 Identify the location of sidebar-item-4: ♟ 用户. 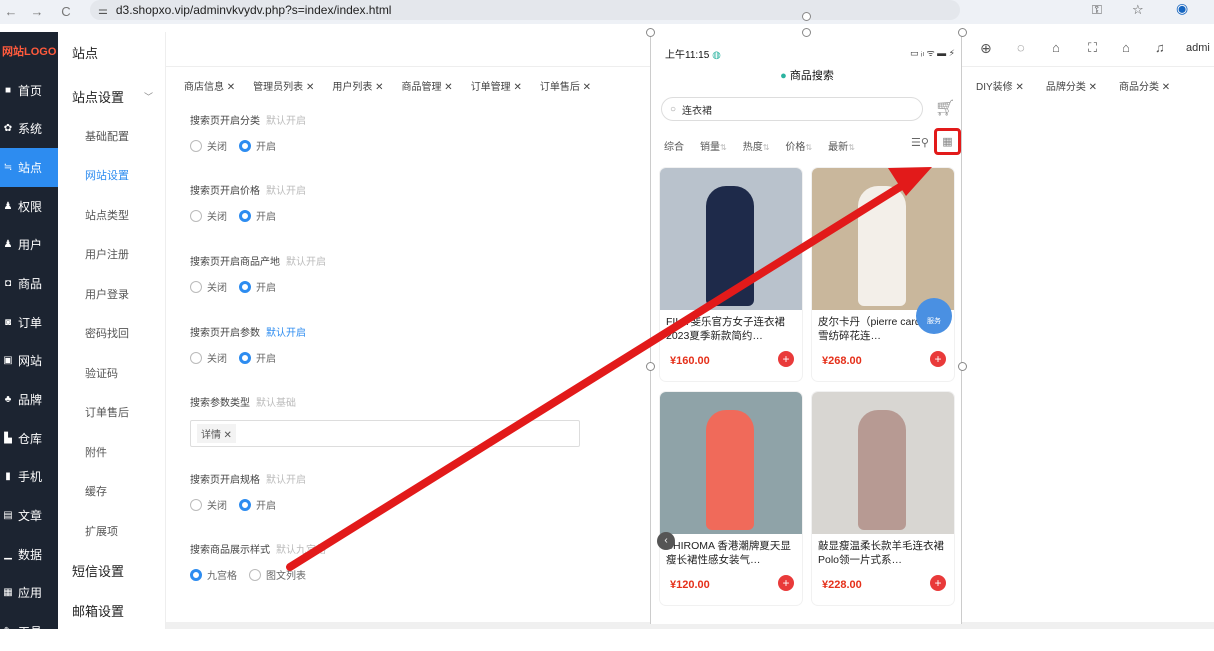
(29, 244).